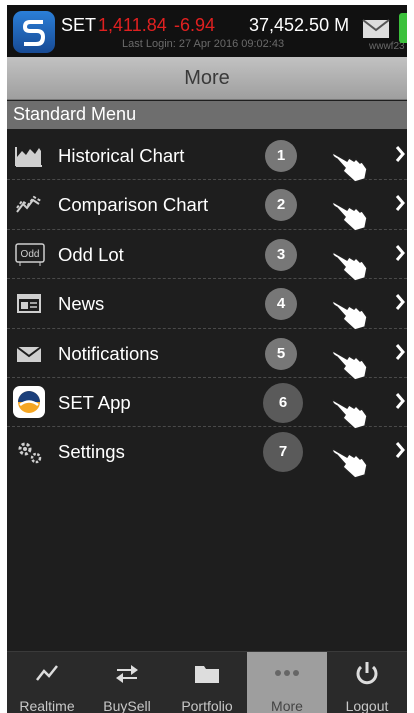 Image resolution: width=414 pixels, height=713 pixels. What do you see at coordinates (47, 673) in the screenshot?
I see `line-chart-icon` at bounding box center [47, 673].